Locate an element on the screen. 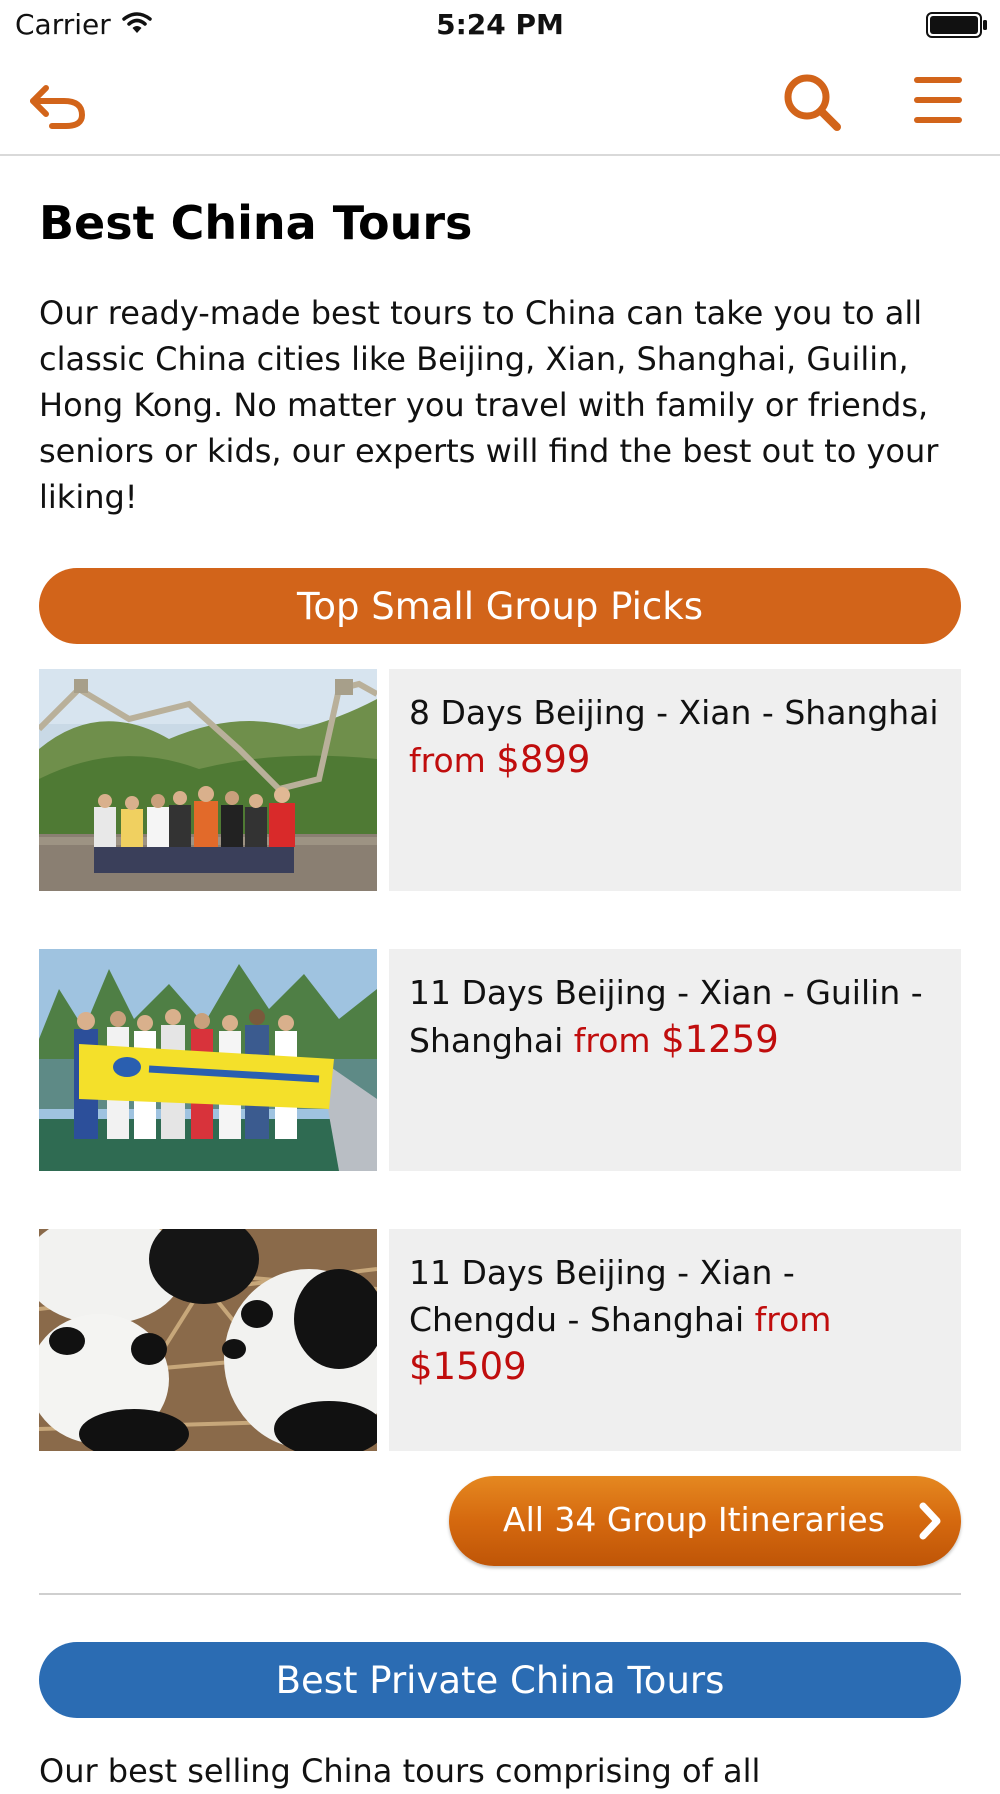 The height and width of the screenshot is (1794, 1000). all-group-itineraries-label: All 34 Group Itineraries is located at coordinates (694, 1519).